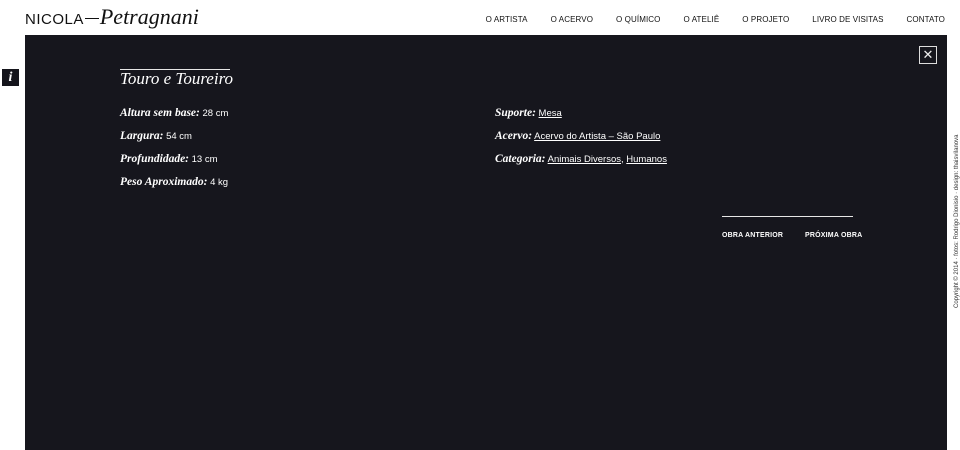 Image resolution: width=960 pixels, height=450 pixels. I want to click on acervo-label: Acervo:, so click(514, 136).